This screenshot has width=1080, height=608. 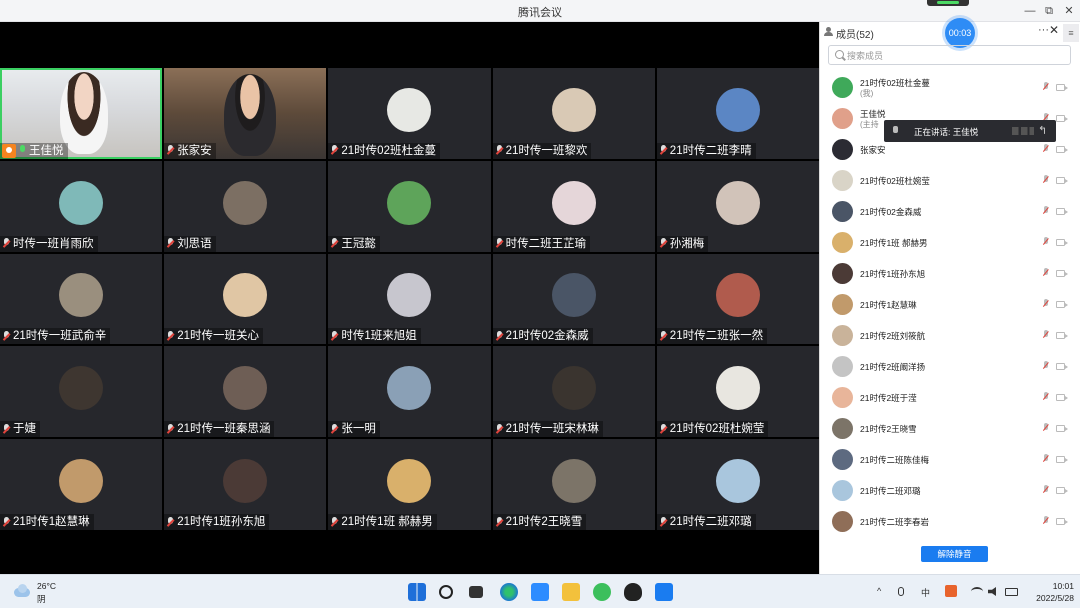 What do you see at coordinates (737, 484) in the screenshot?
I see `participant-tile: 21时传二班邓璐` at bounding box center [737, 484].